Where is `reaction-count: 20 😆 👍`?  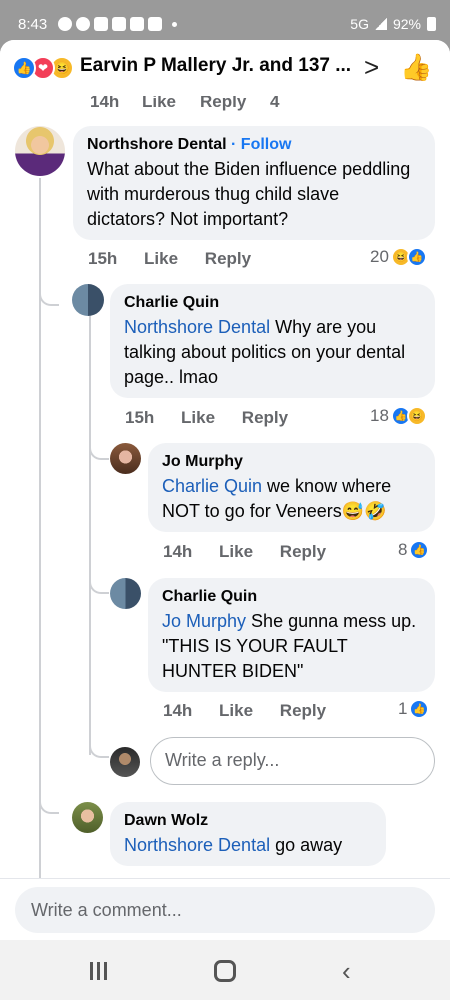
reaction-count: 20 😆 👍 is located at coordinates (398, 257).